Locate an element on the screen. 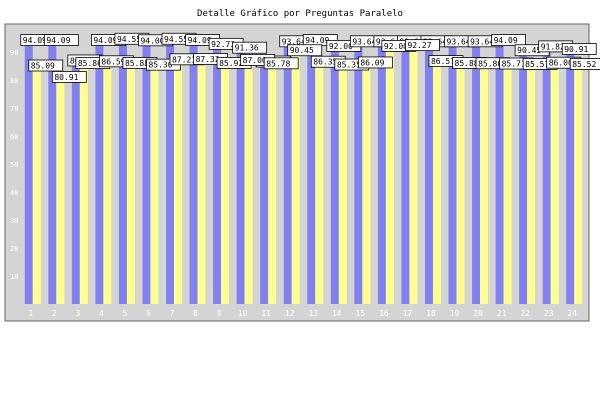 The width and height of the screenshot is (600, 400). data-label-series-1: 90.91 is located at coordinates (579, 49).